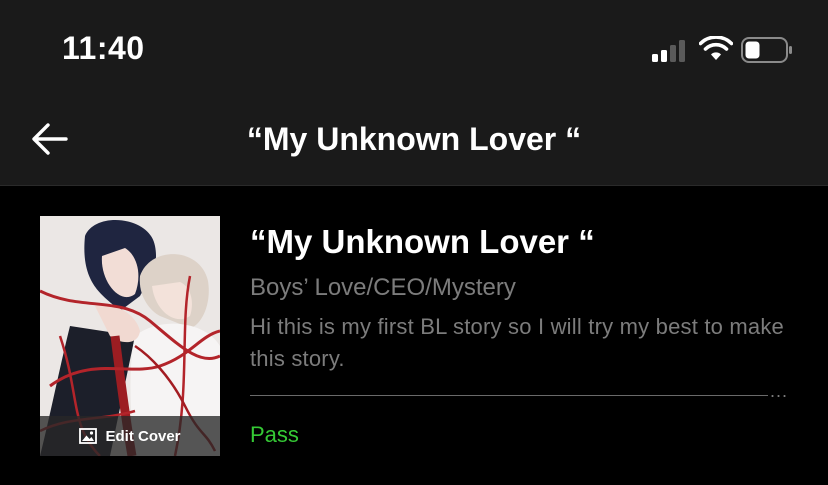  What do you see at coordinates (509, 395) in the screenshot?
I see `divider` at bounding box center [509, 395].